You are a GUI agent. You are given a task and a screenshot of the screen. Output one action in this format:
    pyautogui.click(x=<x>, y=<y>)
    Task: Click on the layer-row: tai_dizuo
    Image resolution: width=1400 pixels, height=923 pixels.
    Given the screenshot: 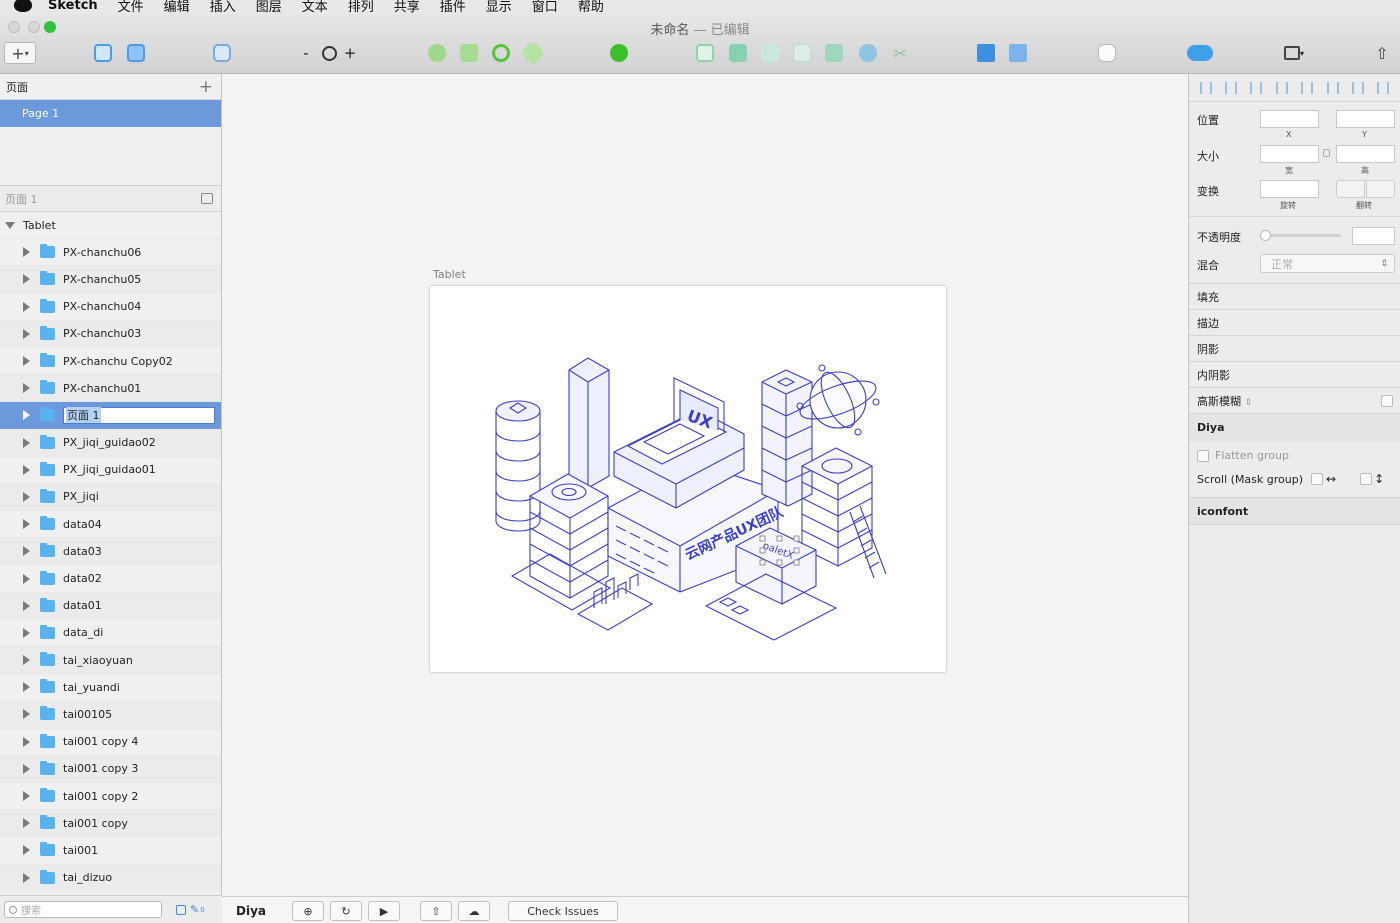 What is the action you would take?
    pyautogui.click(x=110, y=878)
    